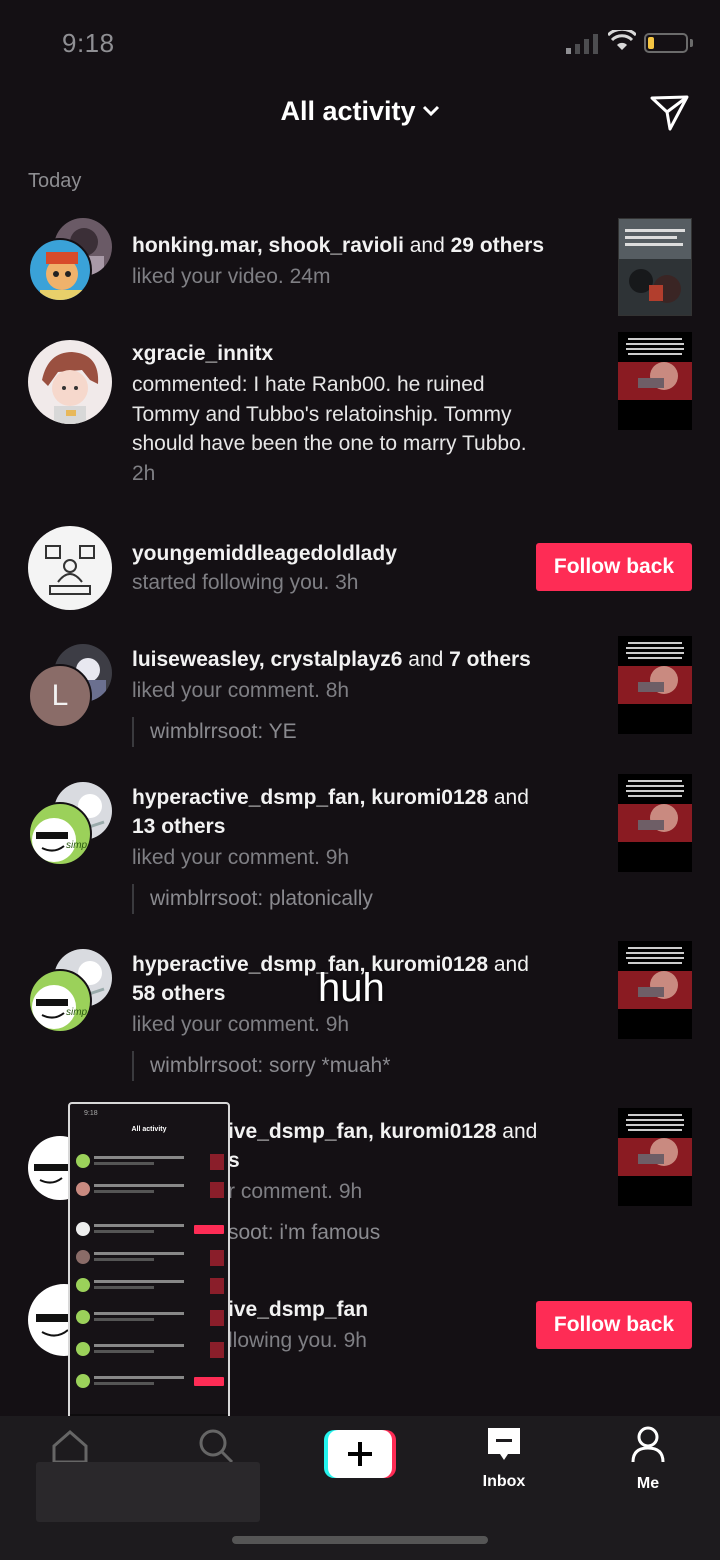 Image resolution: width=720 pixels, height=1560 pixels. Describe the element at coordinates (648, 1444) in the screenshot. I see `profile-icon` at that location.